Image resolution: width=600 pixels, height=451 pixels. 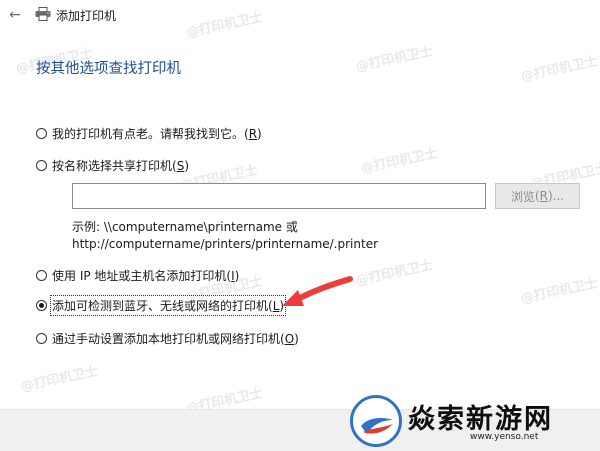 I want to click on option-shared-printer: 按名称选择共享打印机(S), so click(x=112, y=165).